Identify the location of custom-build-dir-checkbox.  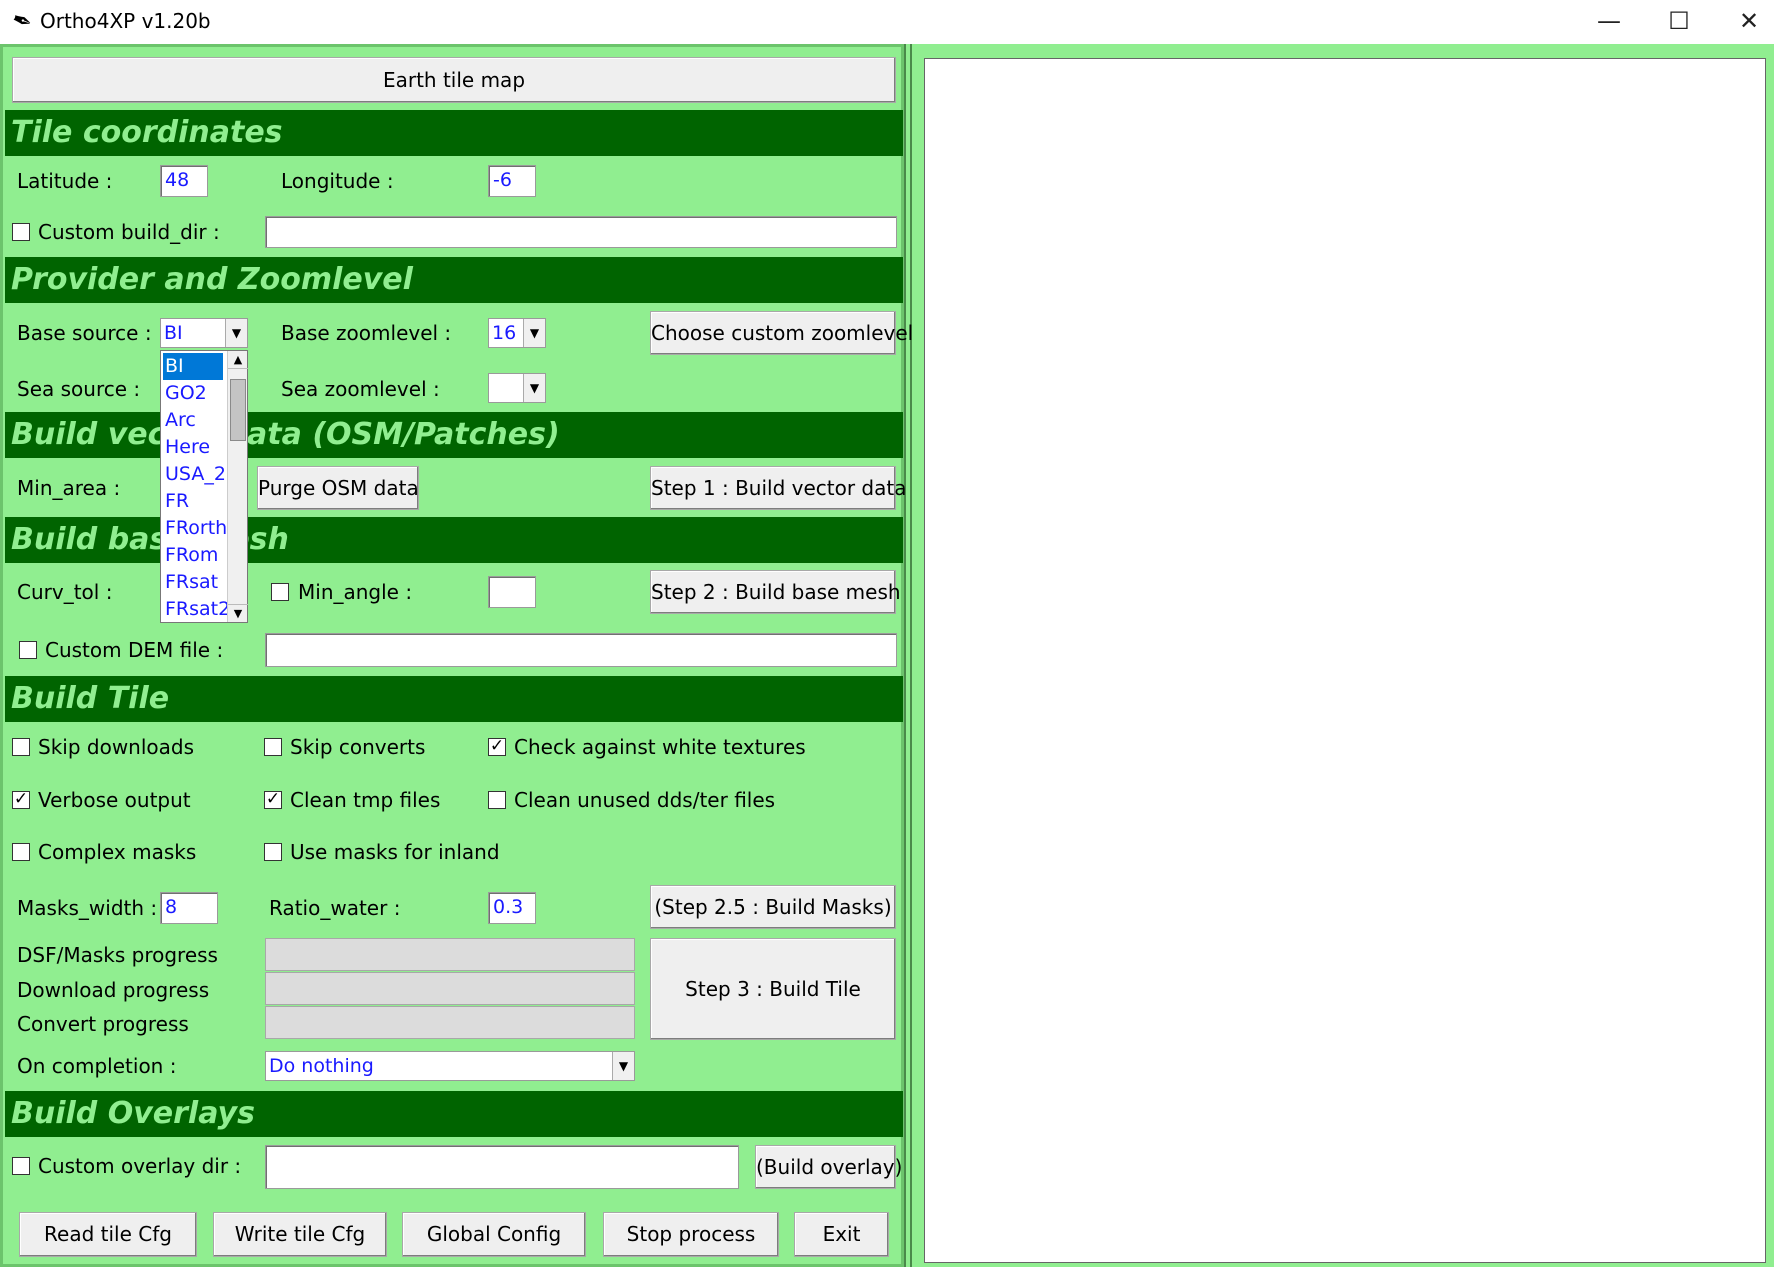
(21, 232).